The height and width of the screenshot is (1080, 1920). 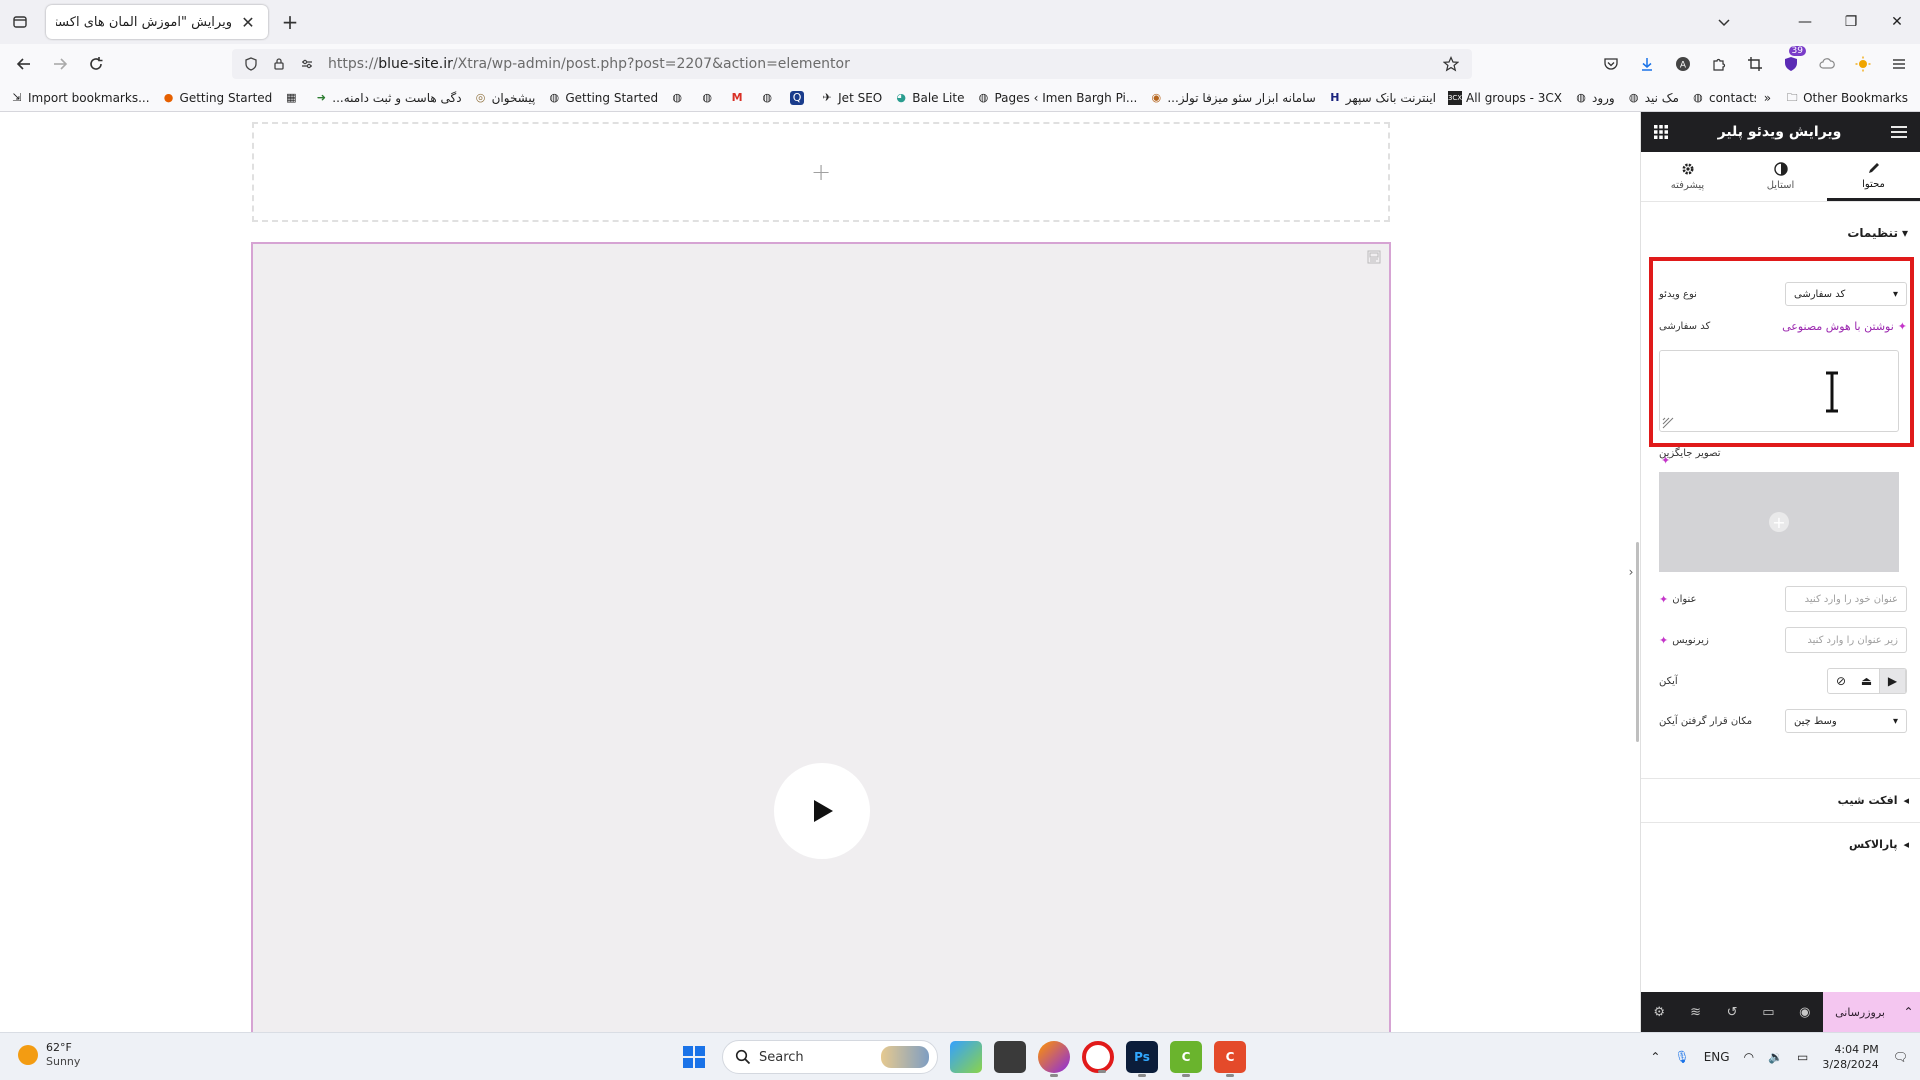 I want to click on pinned-apps: Ps C C, so click(x=1098, y=1059).